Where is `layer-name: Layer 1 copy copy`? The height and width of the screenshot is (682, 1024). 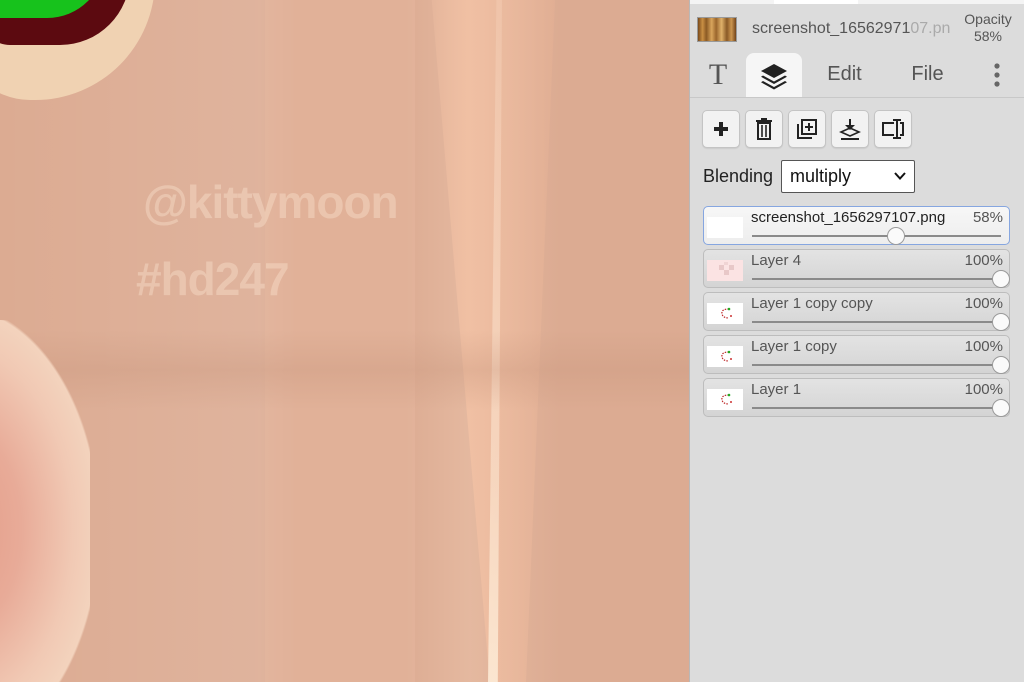 layer-name: Layer 1 copy copy is located at coordinates (812, 303).